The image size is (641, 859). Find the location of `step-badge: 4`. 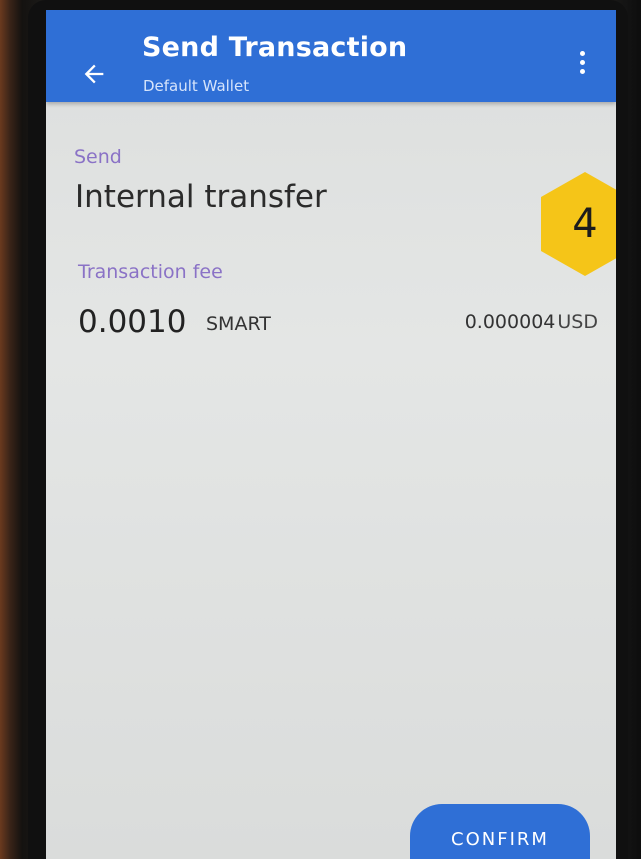

step-badge: 4 is located at coordinates (577, 224).